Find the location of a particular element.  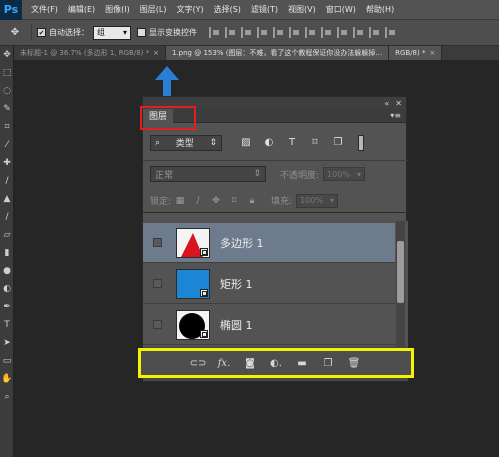

distribute-middle-icon is located at coordinates (326, 32).